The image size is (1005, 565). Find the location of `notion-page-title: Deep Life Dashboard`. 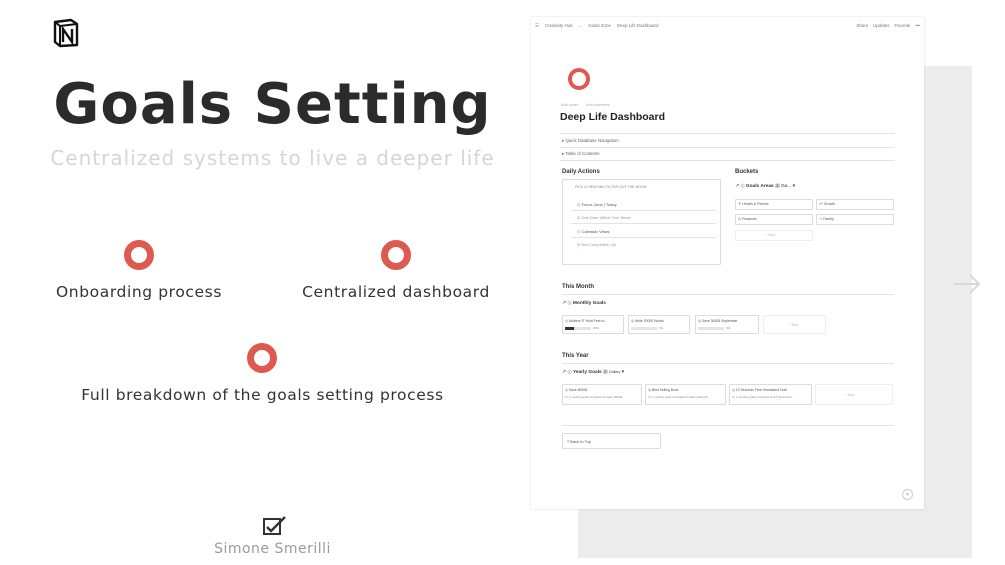

notion-page-title: Deep Life Dashboard is located at coordinates (612, 117).